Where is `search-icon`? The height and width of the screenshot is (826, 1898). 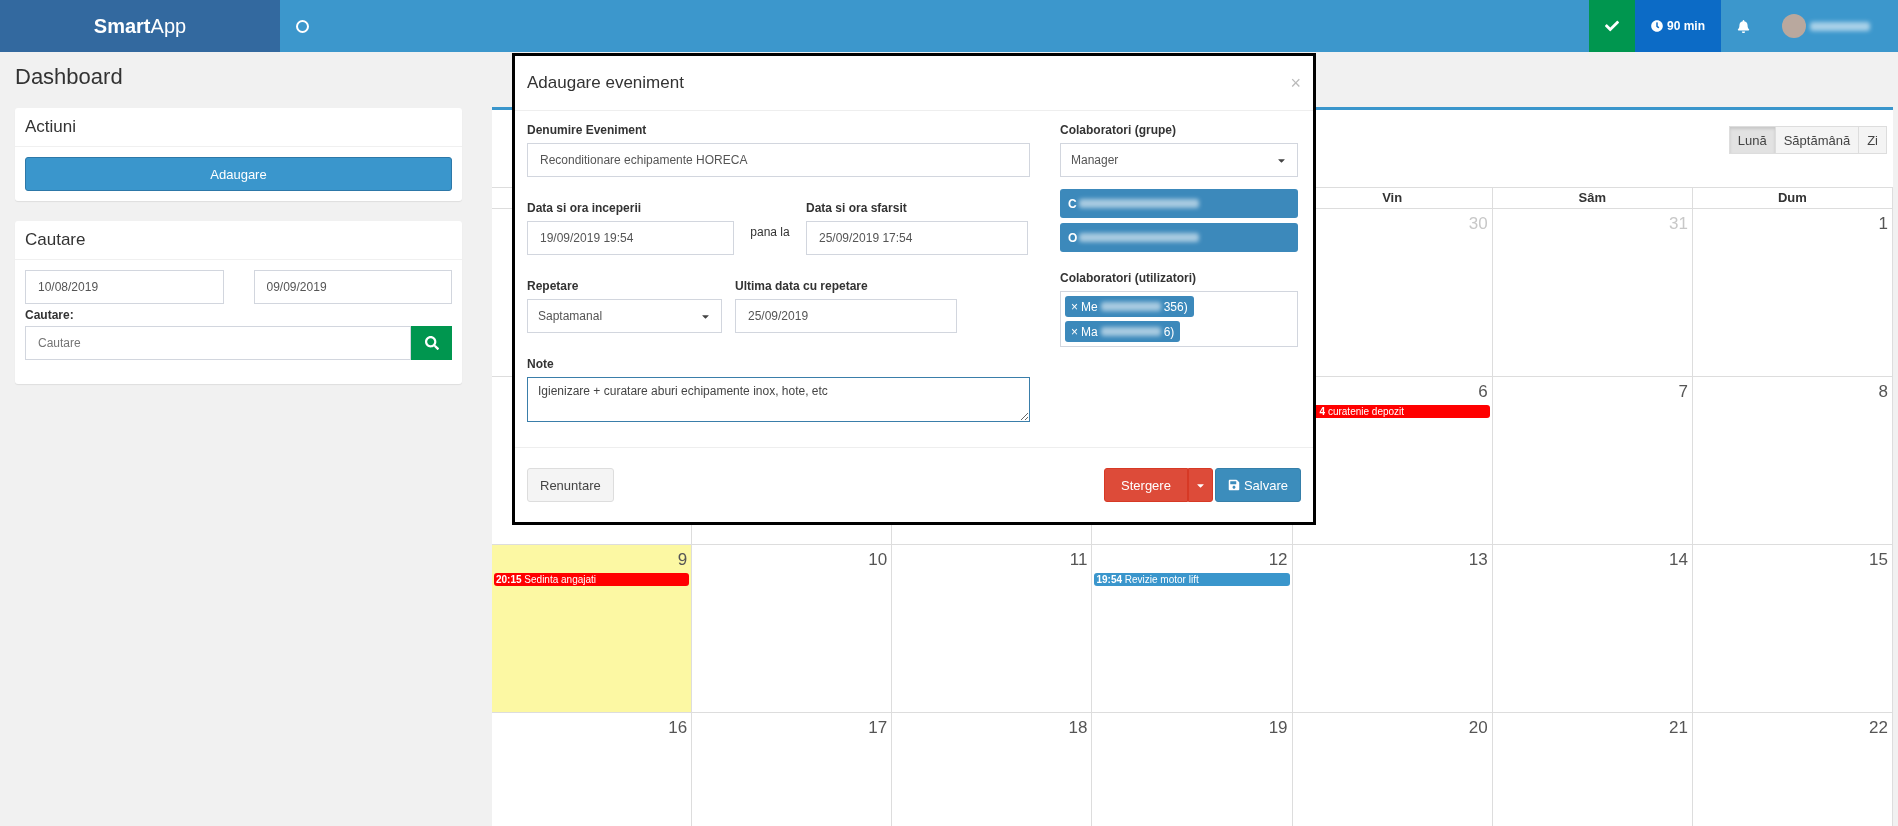
search-icon is located at coordinates (431, 343).